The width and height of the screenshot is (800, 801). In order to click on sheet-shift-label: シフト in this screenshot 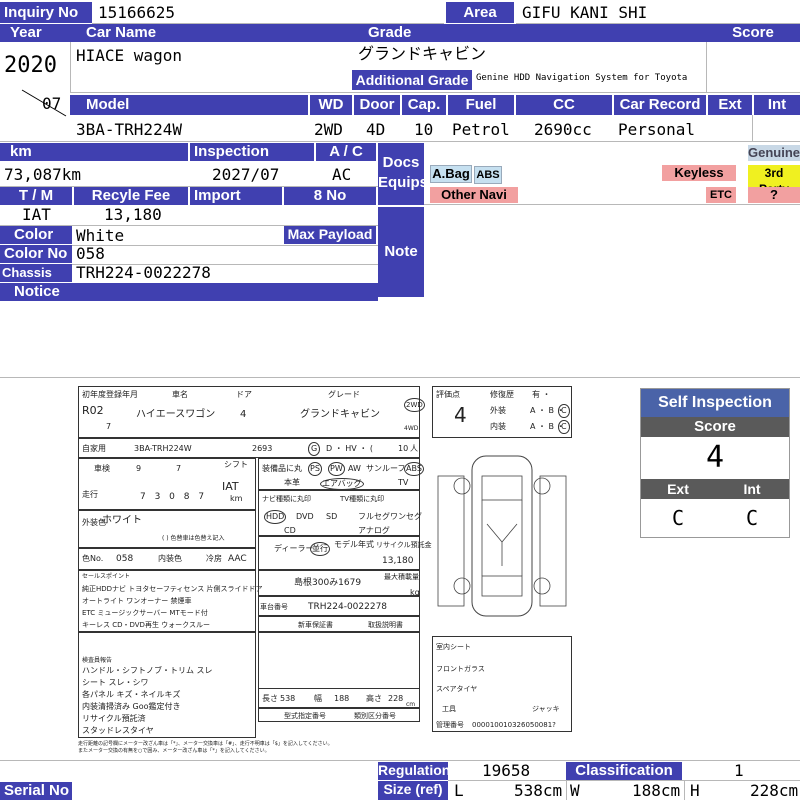, I will do `click(236, 464)`.